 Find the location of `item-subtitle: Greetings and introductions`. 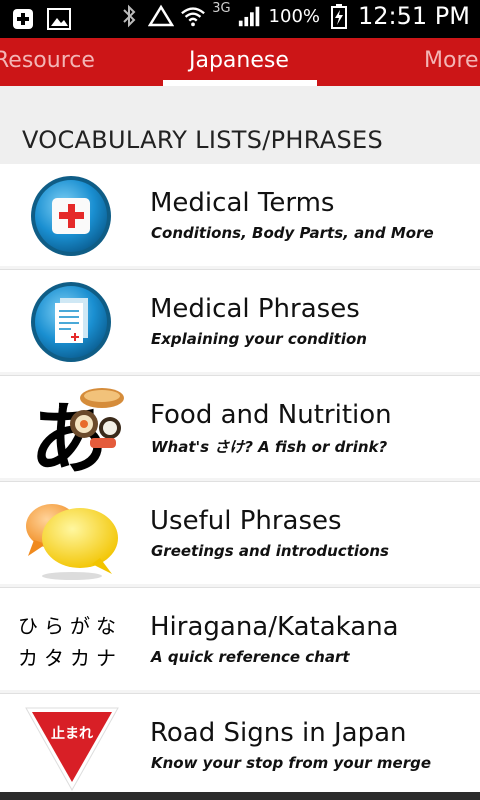

item-subtitle: Greetings and introductions is located at coordinates (270, 551).